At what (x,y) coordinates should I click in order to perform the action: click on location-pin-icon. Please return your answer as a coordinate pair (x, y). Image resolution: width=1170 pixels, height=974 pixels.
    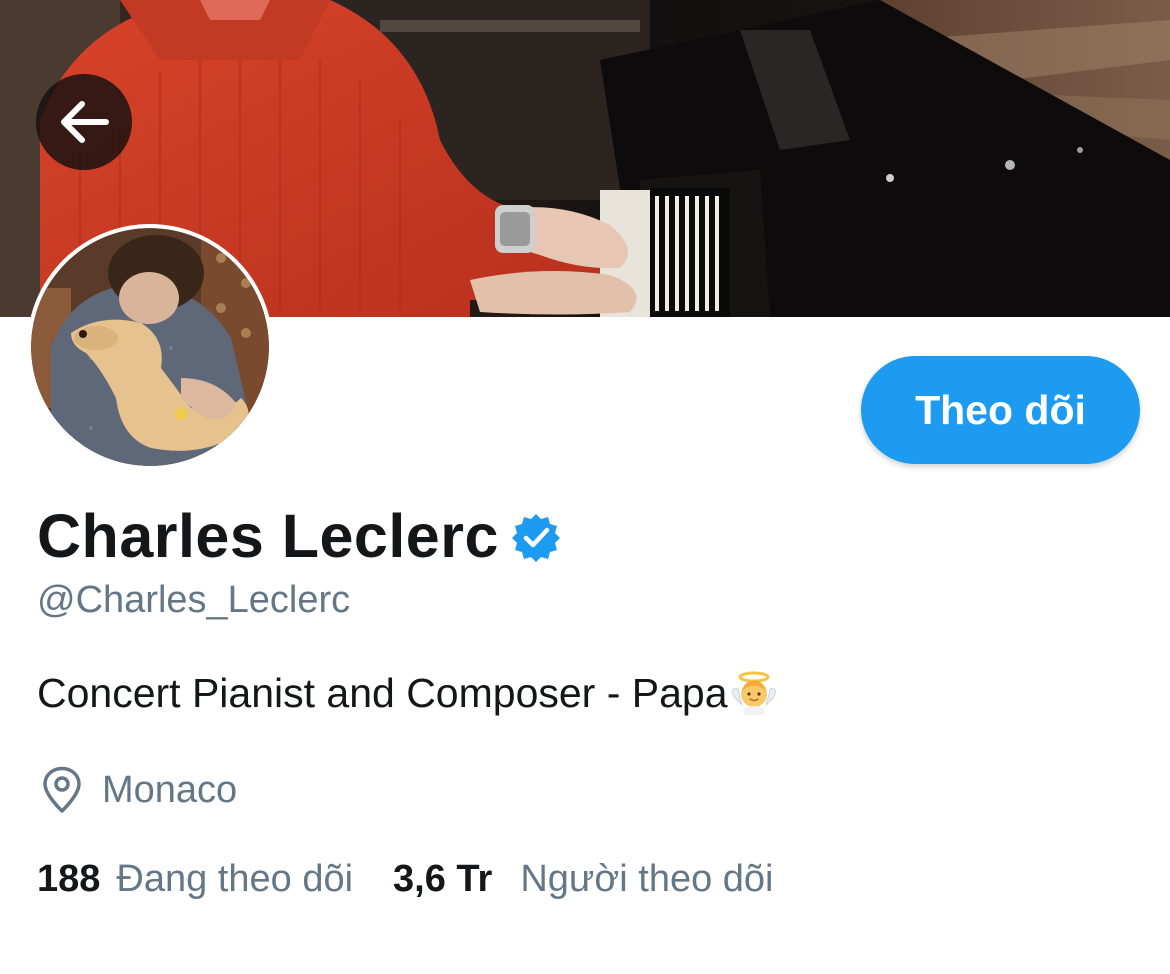
    Looking at the image, I should click on (62, 789).